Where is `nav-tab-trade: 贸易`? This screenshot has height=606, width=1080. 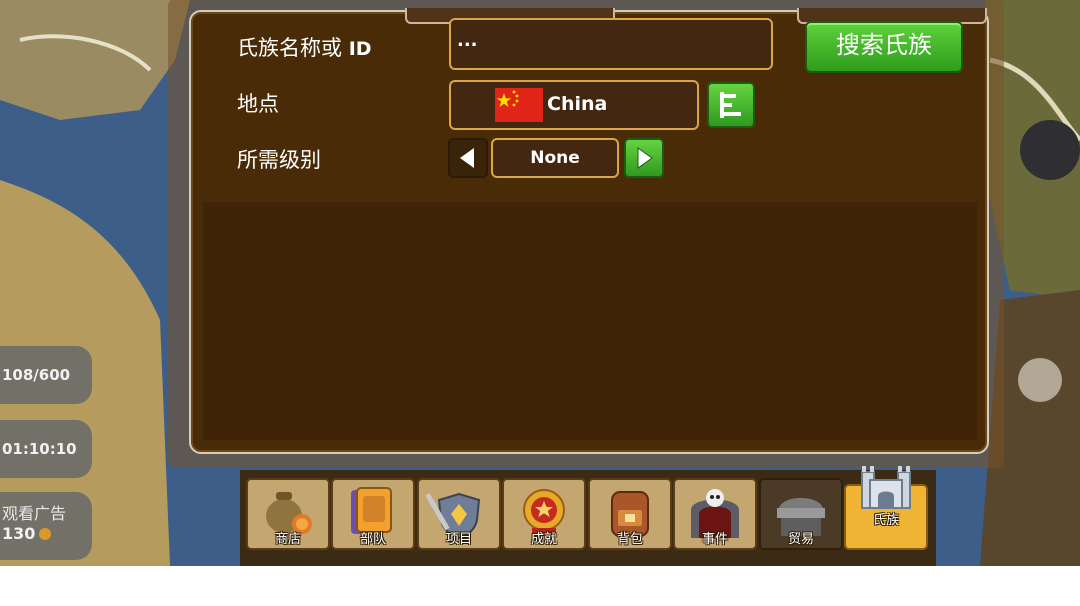
nav-tab-trade: 贸易 is located at coordinates (801, 514).